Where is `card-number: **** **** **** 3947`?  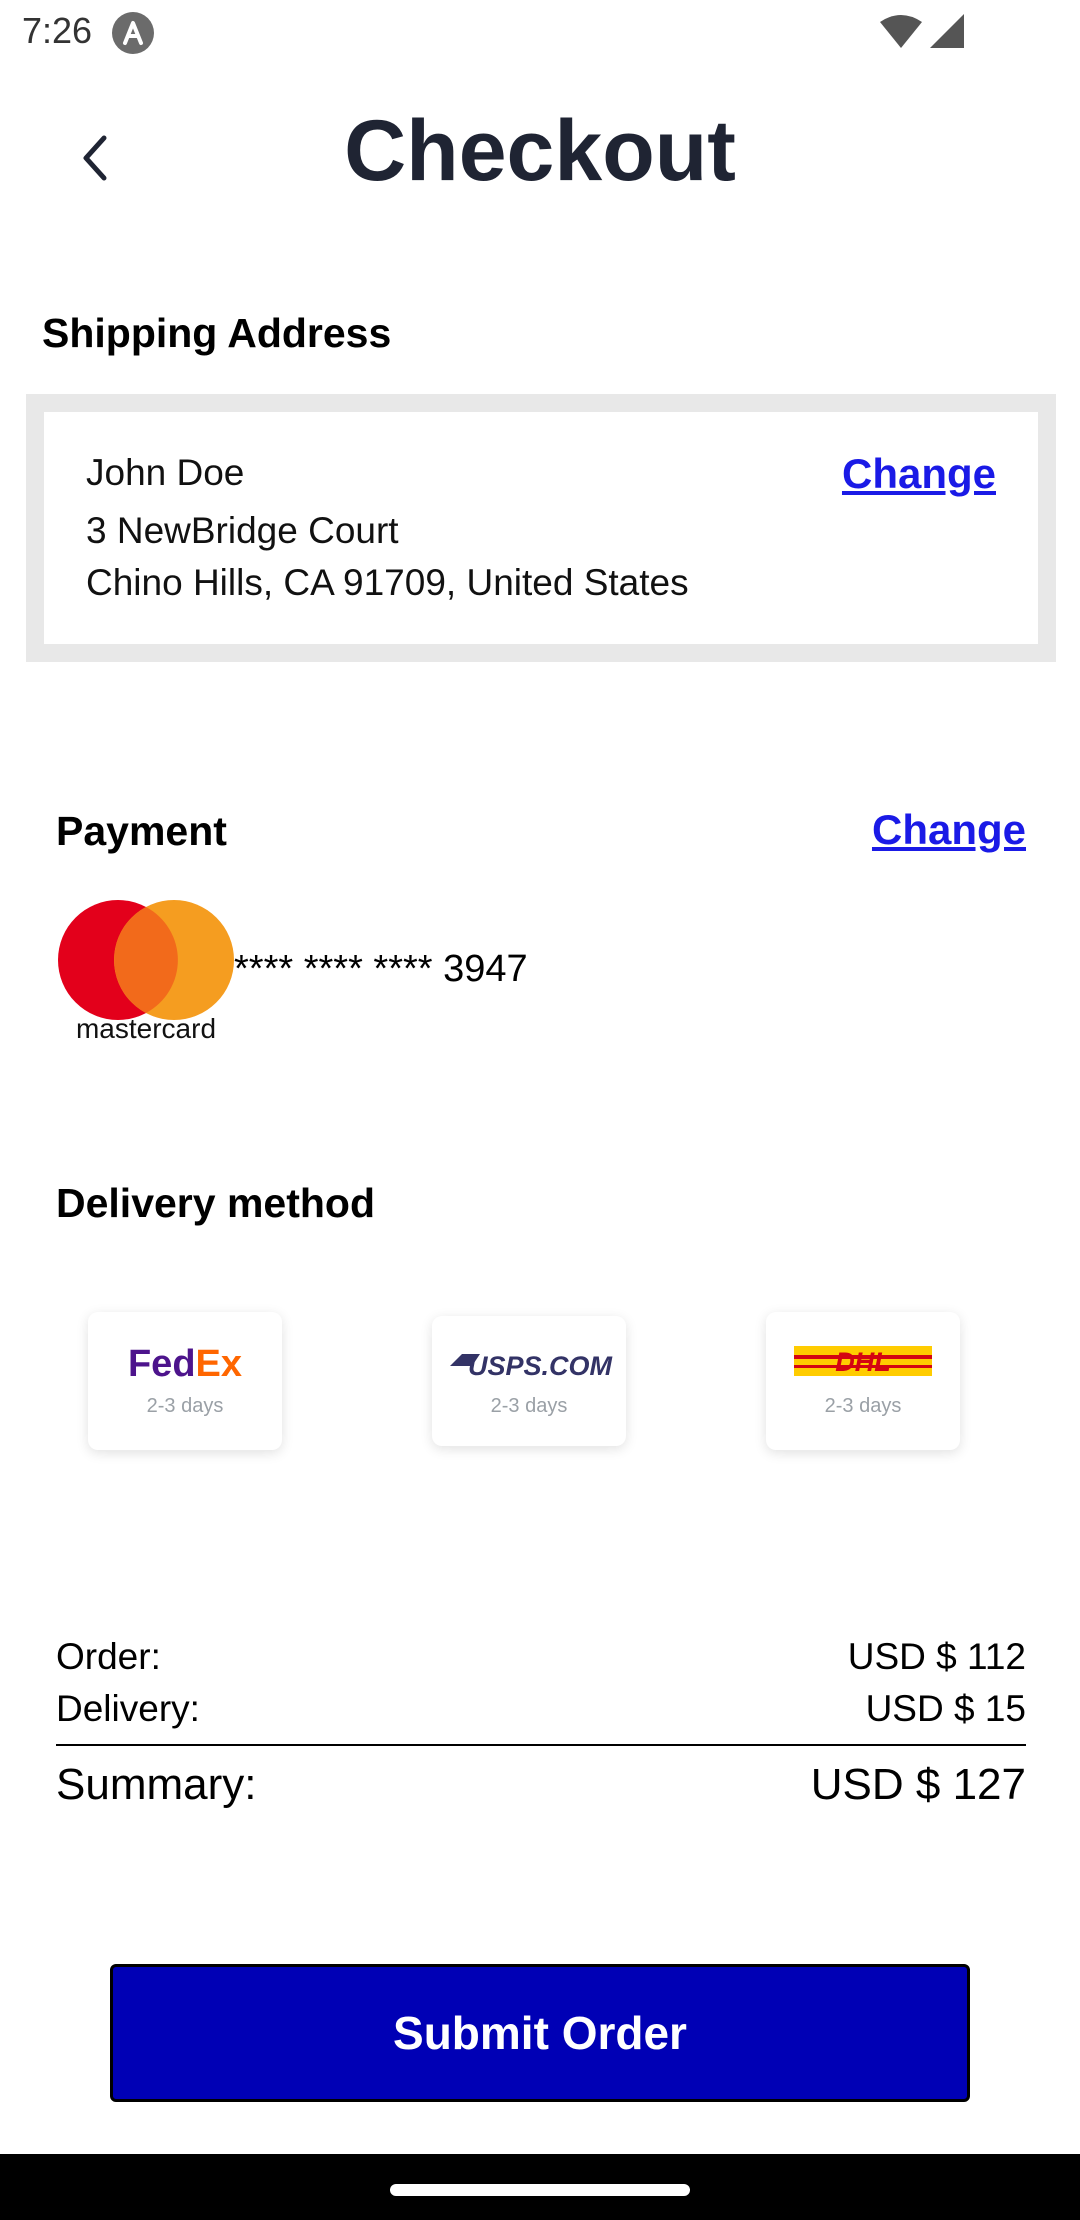
card-number: **** **** **** 3947 is located at coordinates (381, 969).